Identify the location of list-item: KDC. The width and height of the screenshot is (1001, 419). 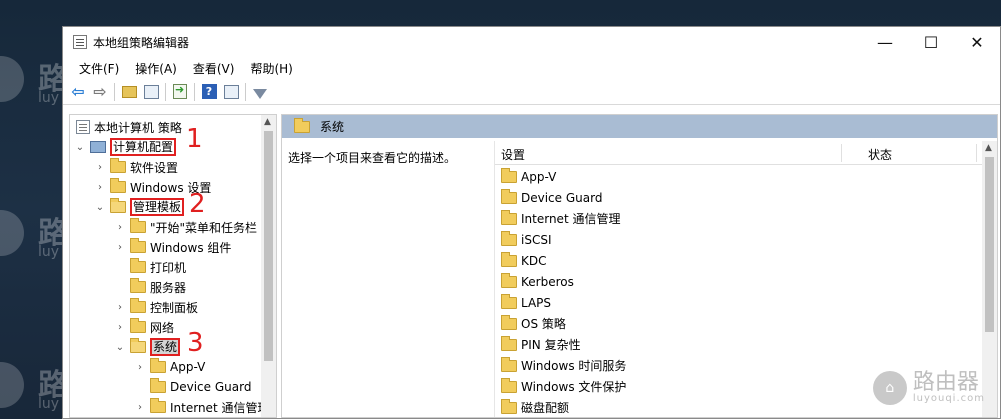
(522, 260).